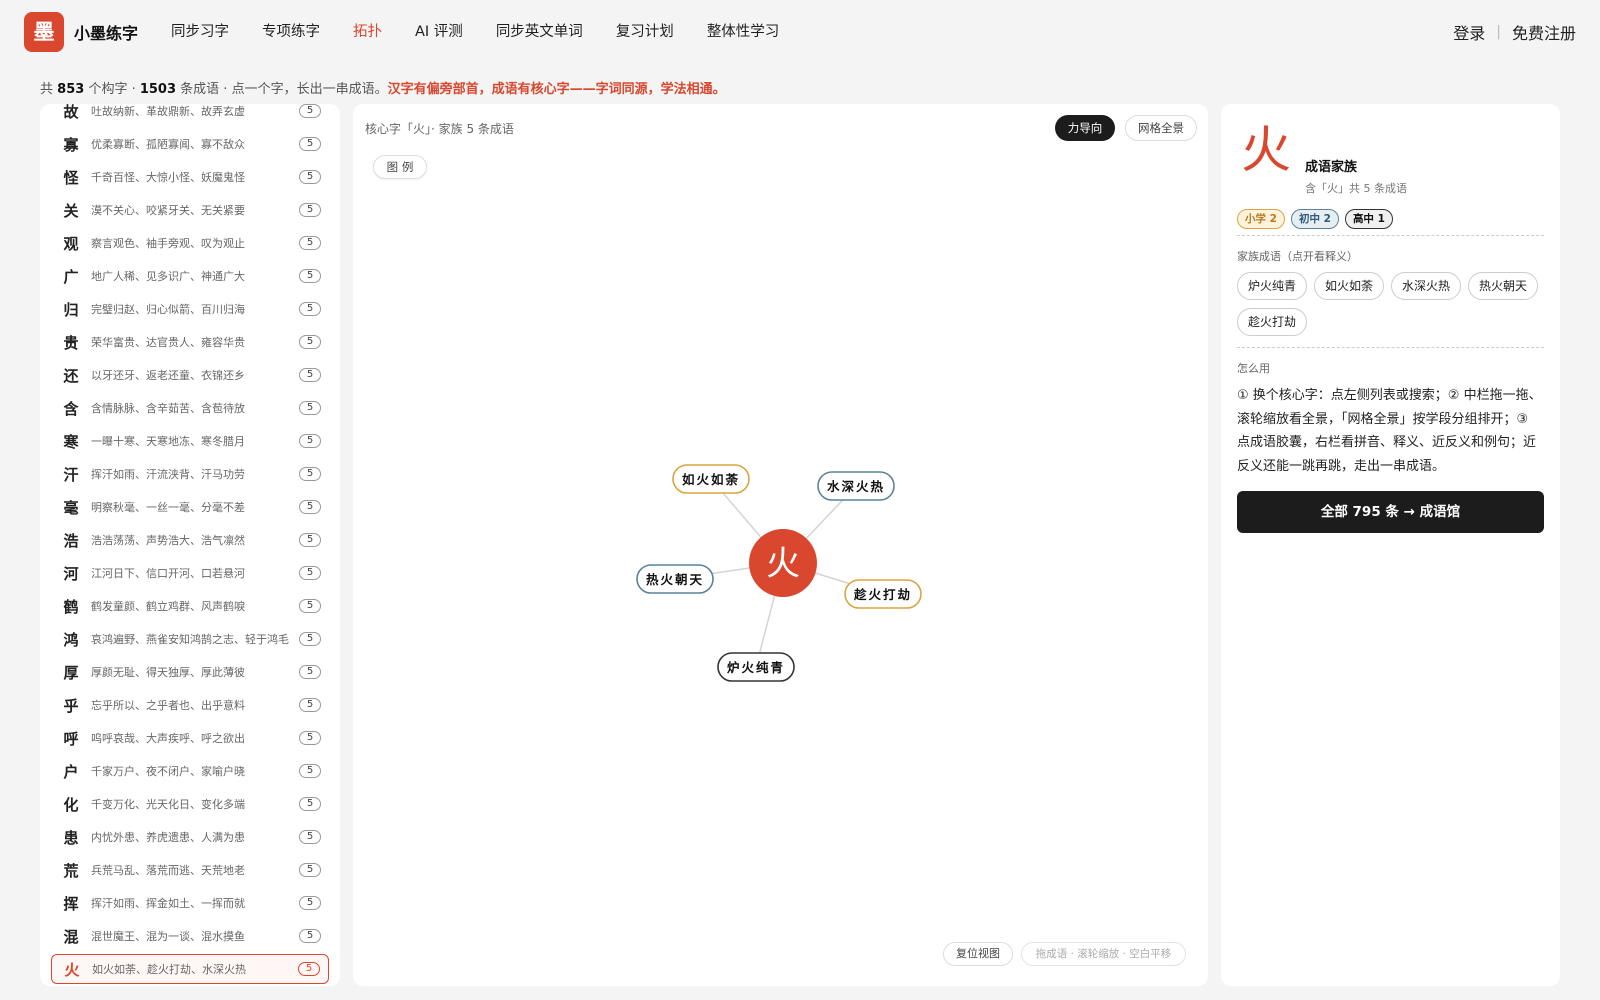  Describe the element at coordinates (168, 441) in the screenshot. I see `list-examples: 一曝十寒、天寒地冻、寒冬腊月` at that location.